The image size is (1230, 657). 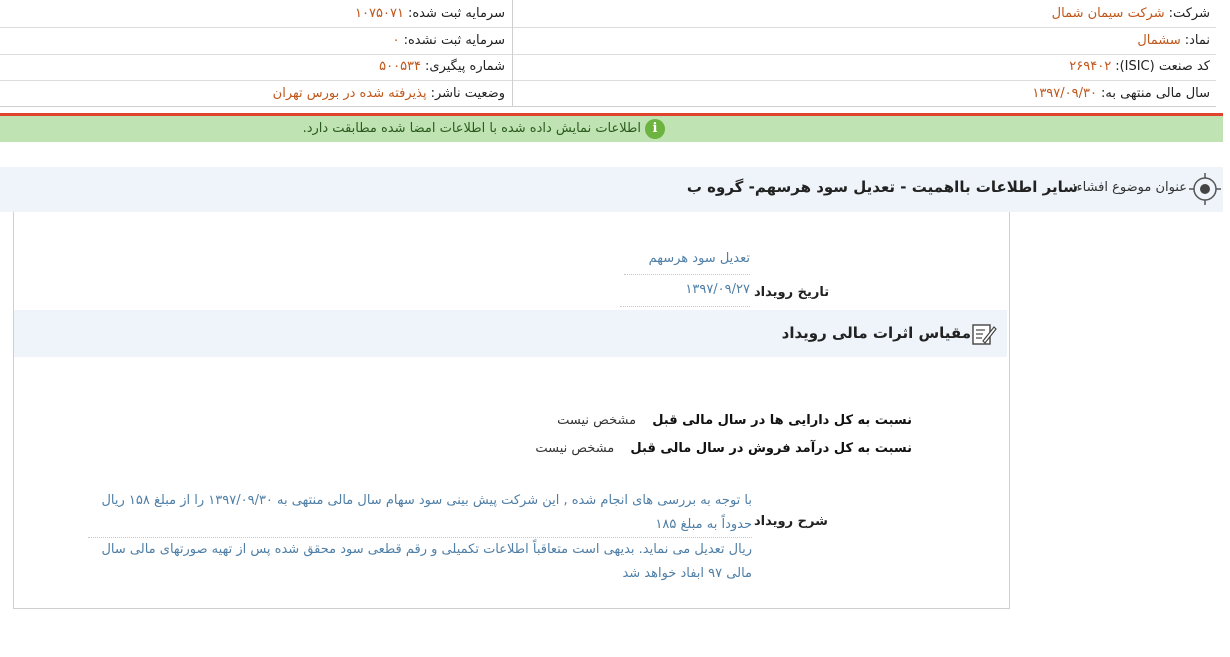 I want to click on fiscal-year-label: سال مالی منتهی به:, so click(x=1155, y=93).